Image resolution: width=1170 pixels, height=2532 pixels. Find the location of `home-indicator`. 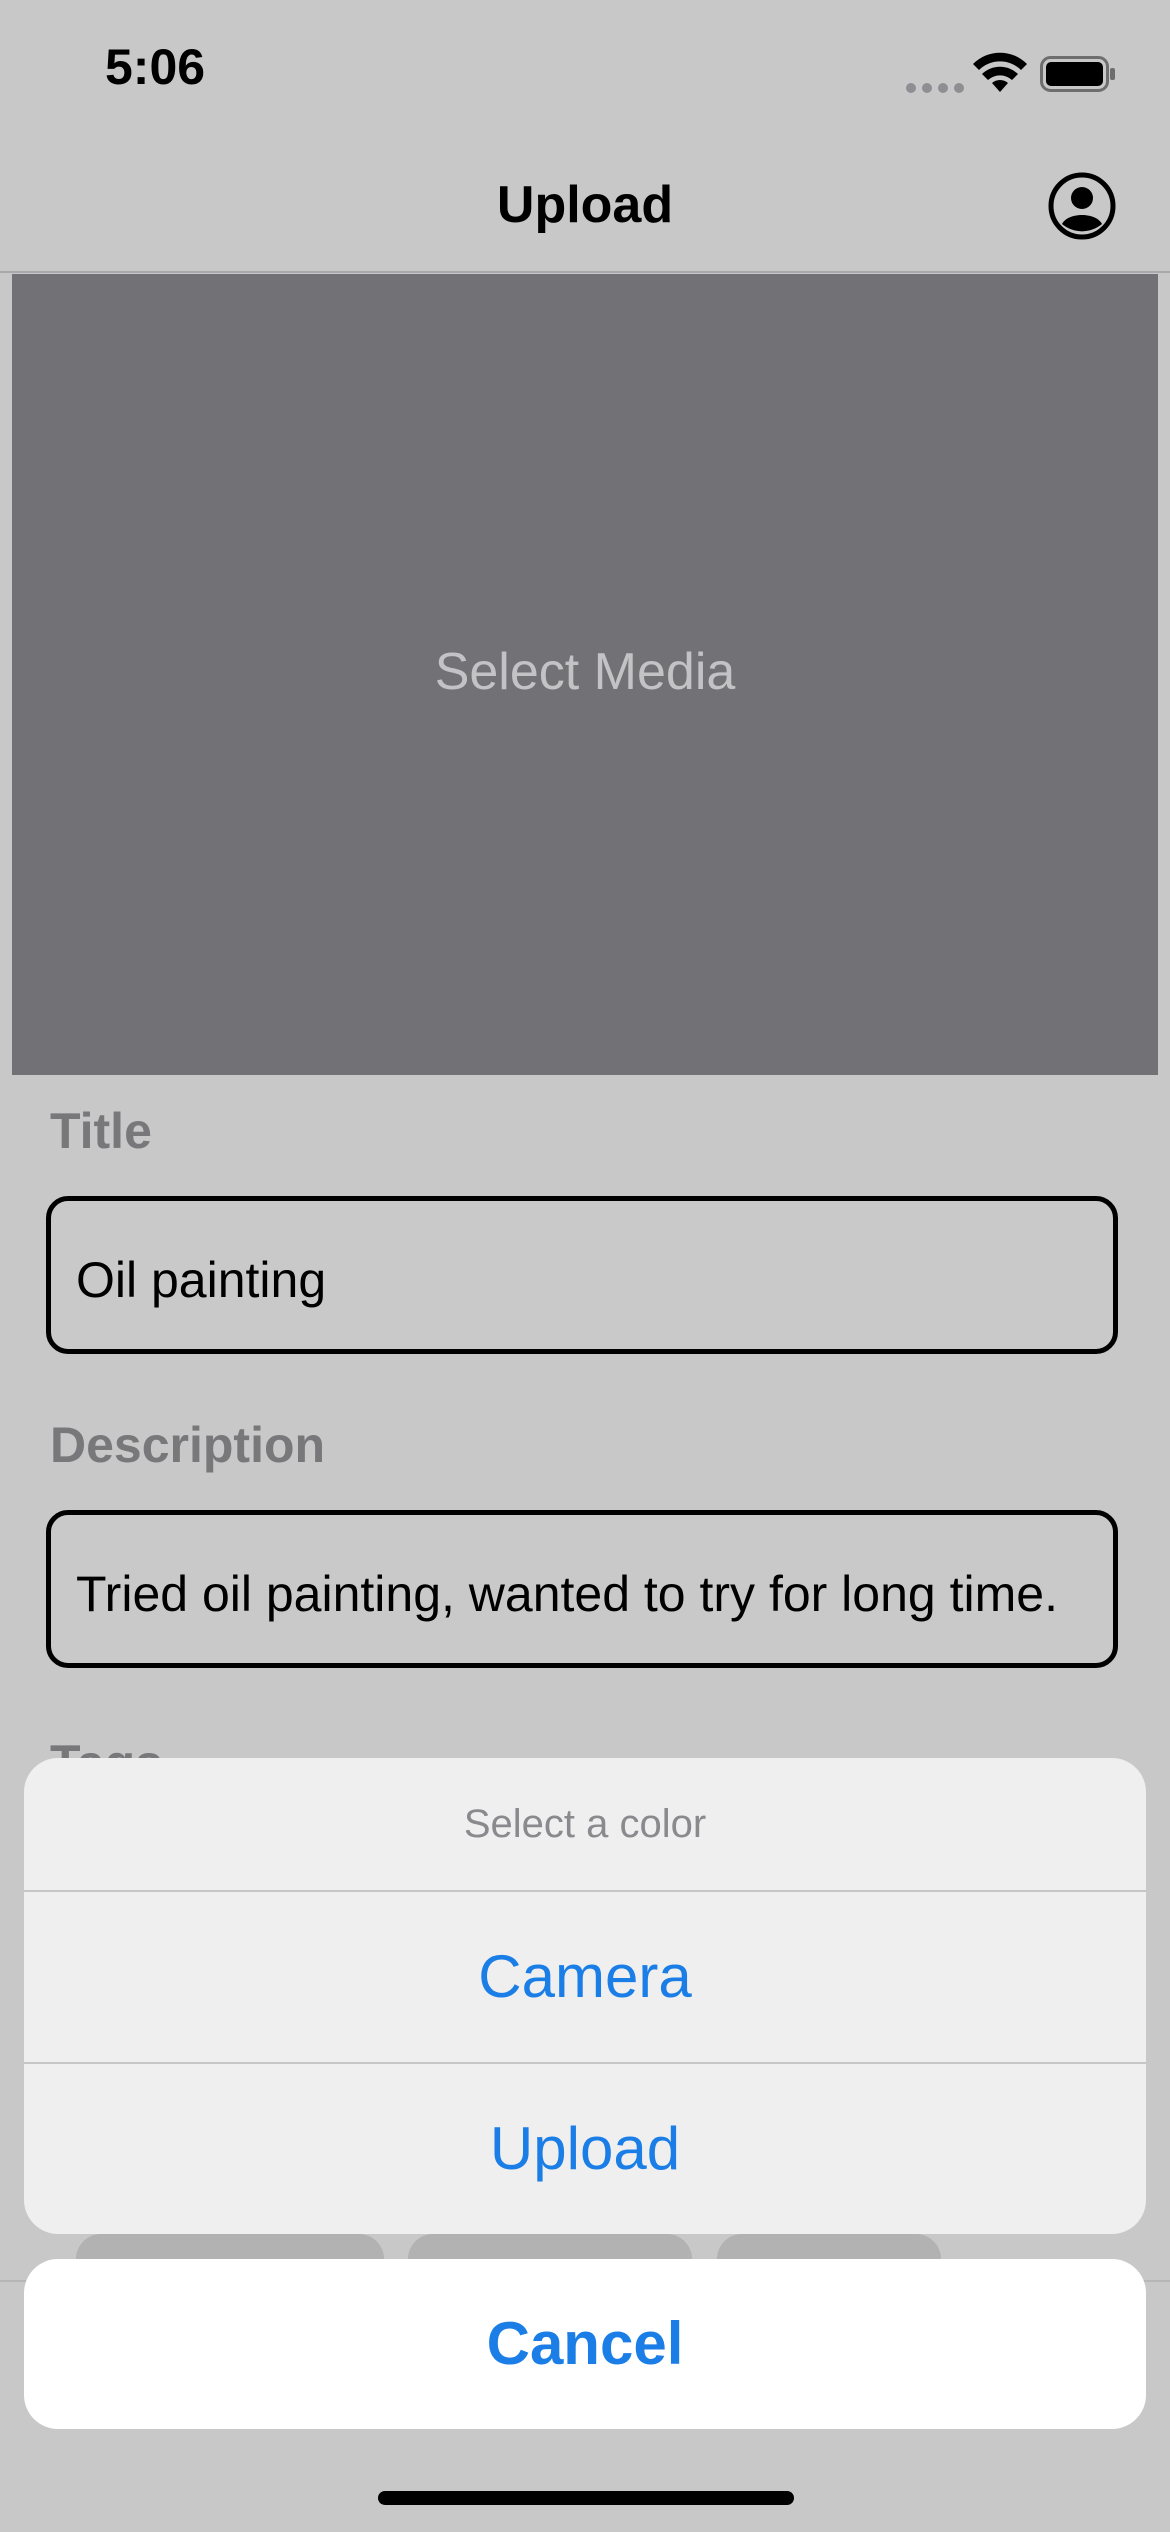

home-indicator is located at coordinates (586, 2498).